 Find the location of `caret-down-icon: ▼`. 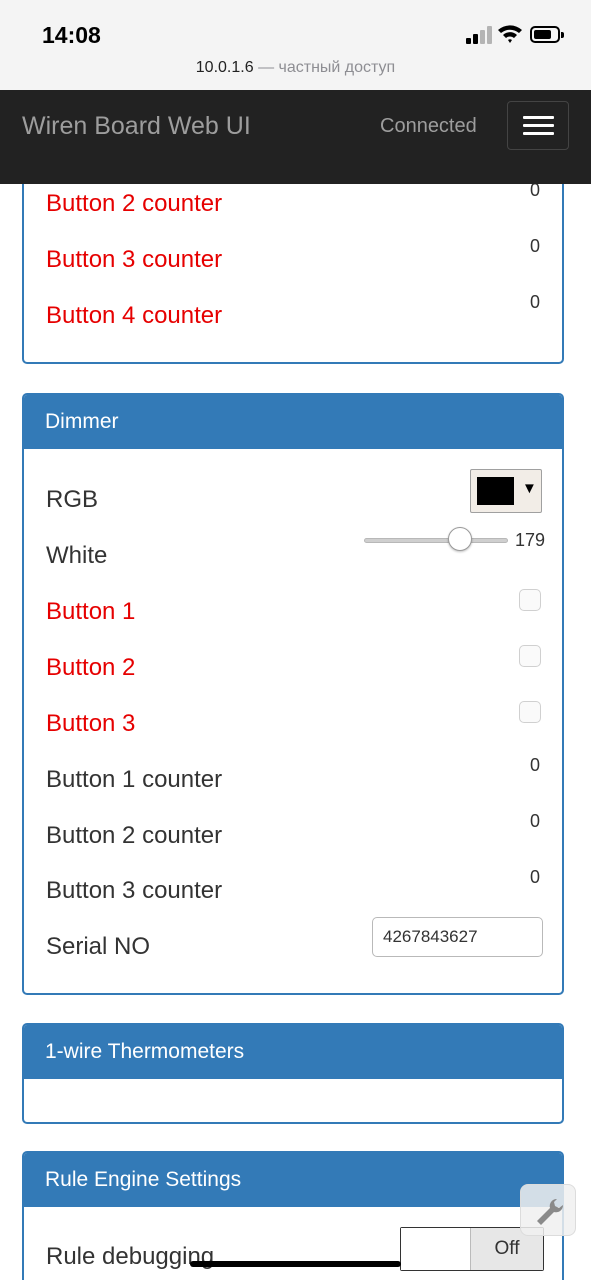

caret-down-icon: ▼ is located at coordinates (529, 488).